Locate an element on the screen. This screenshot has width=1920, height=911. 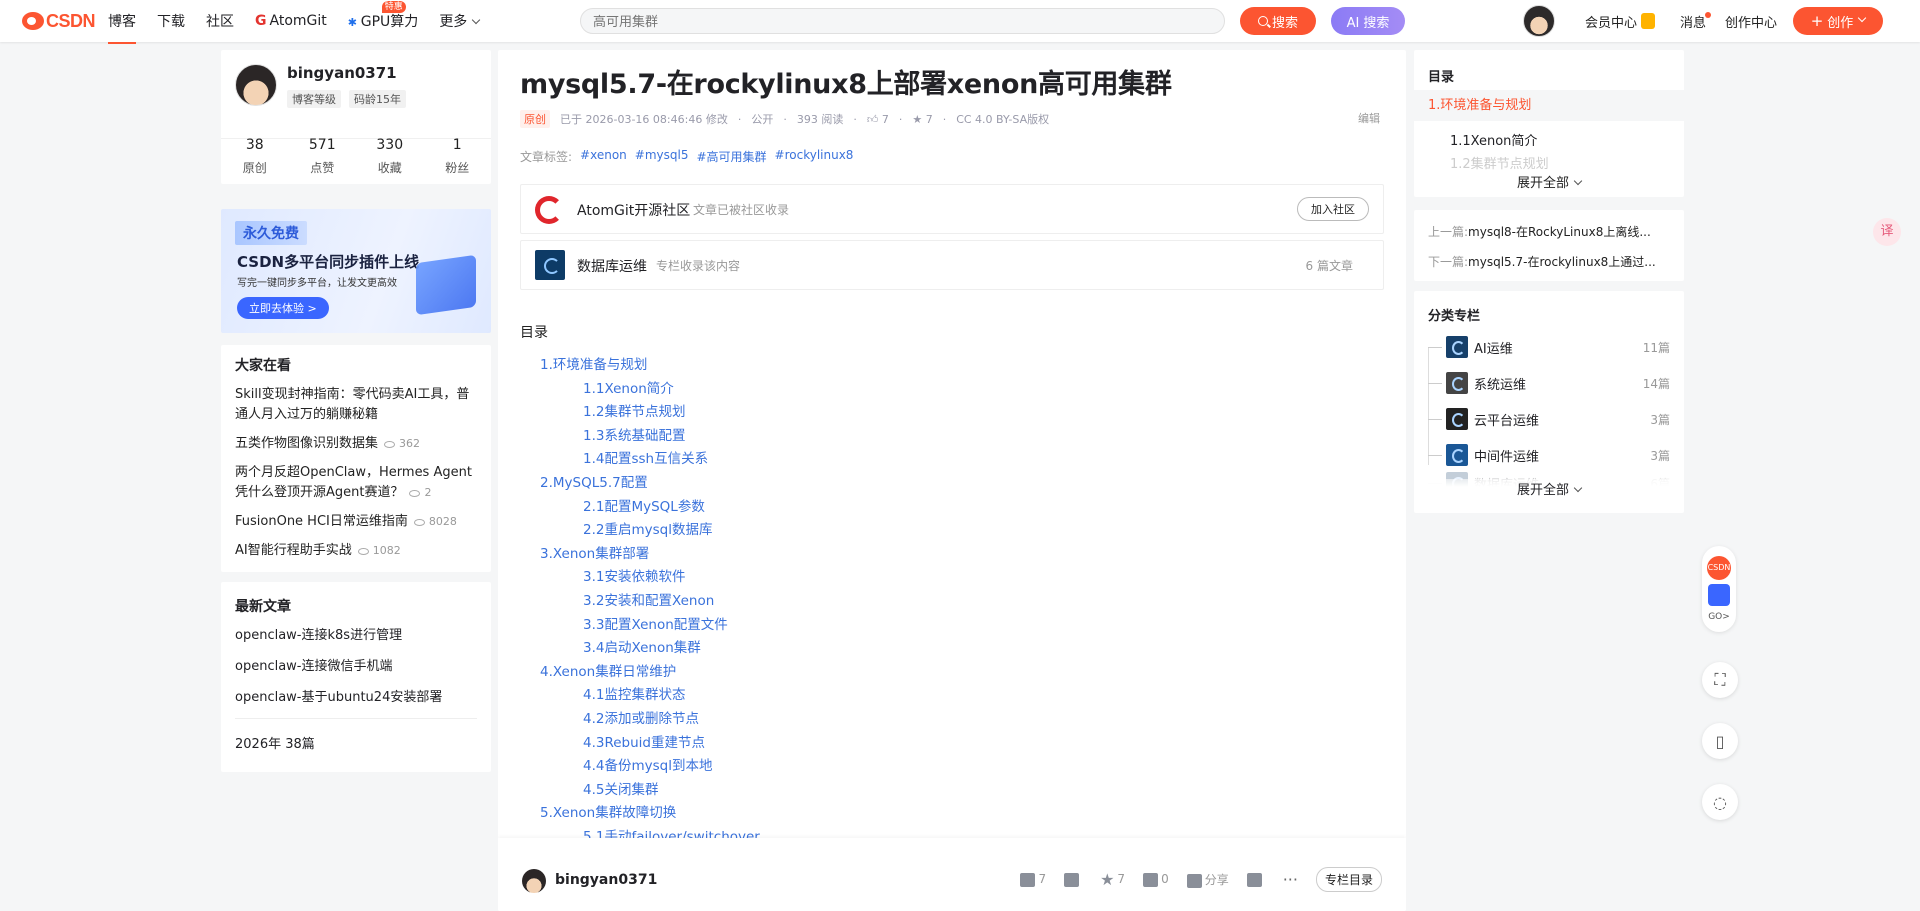
toc-item: 3.2安装和配置Xenon is located at coordinates (650, 603).